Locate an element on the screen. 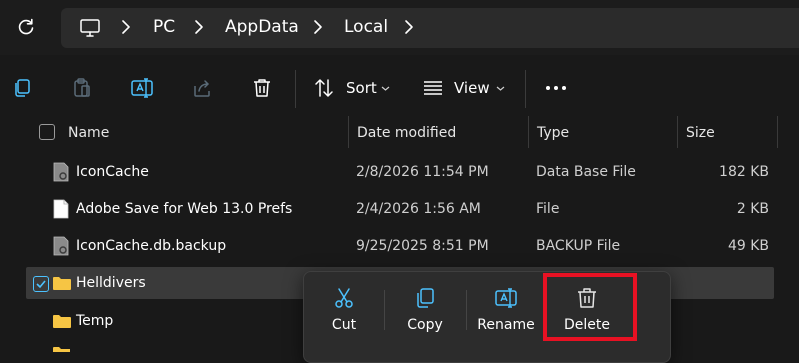  trash-icon is located at coordinates (262, 88).